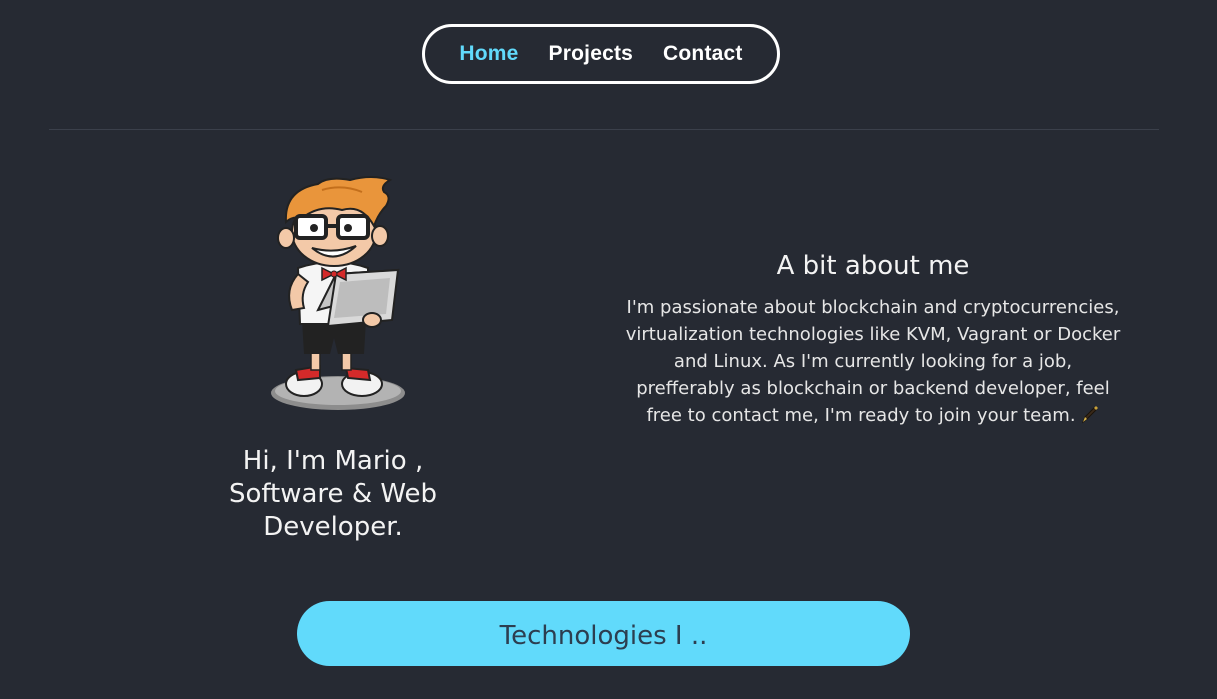  What do you see at coordinates (333, 461) in the screenshot?
I see `greeting-line-1: Hi, I'm Mario ,` at bounding box center [333, 461].